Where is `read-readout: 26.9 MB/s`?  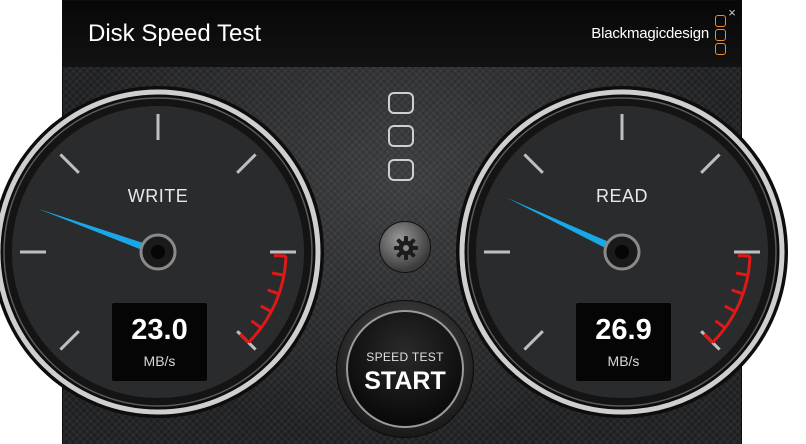 read-readout: 26.9 MB/s is located at coordinates (623, 342).